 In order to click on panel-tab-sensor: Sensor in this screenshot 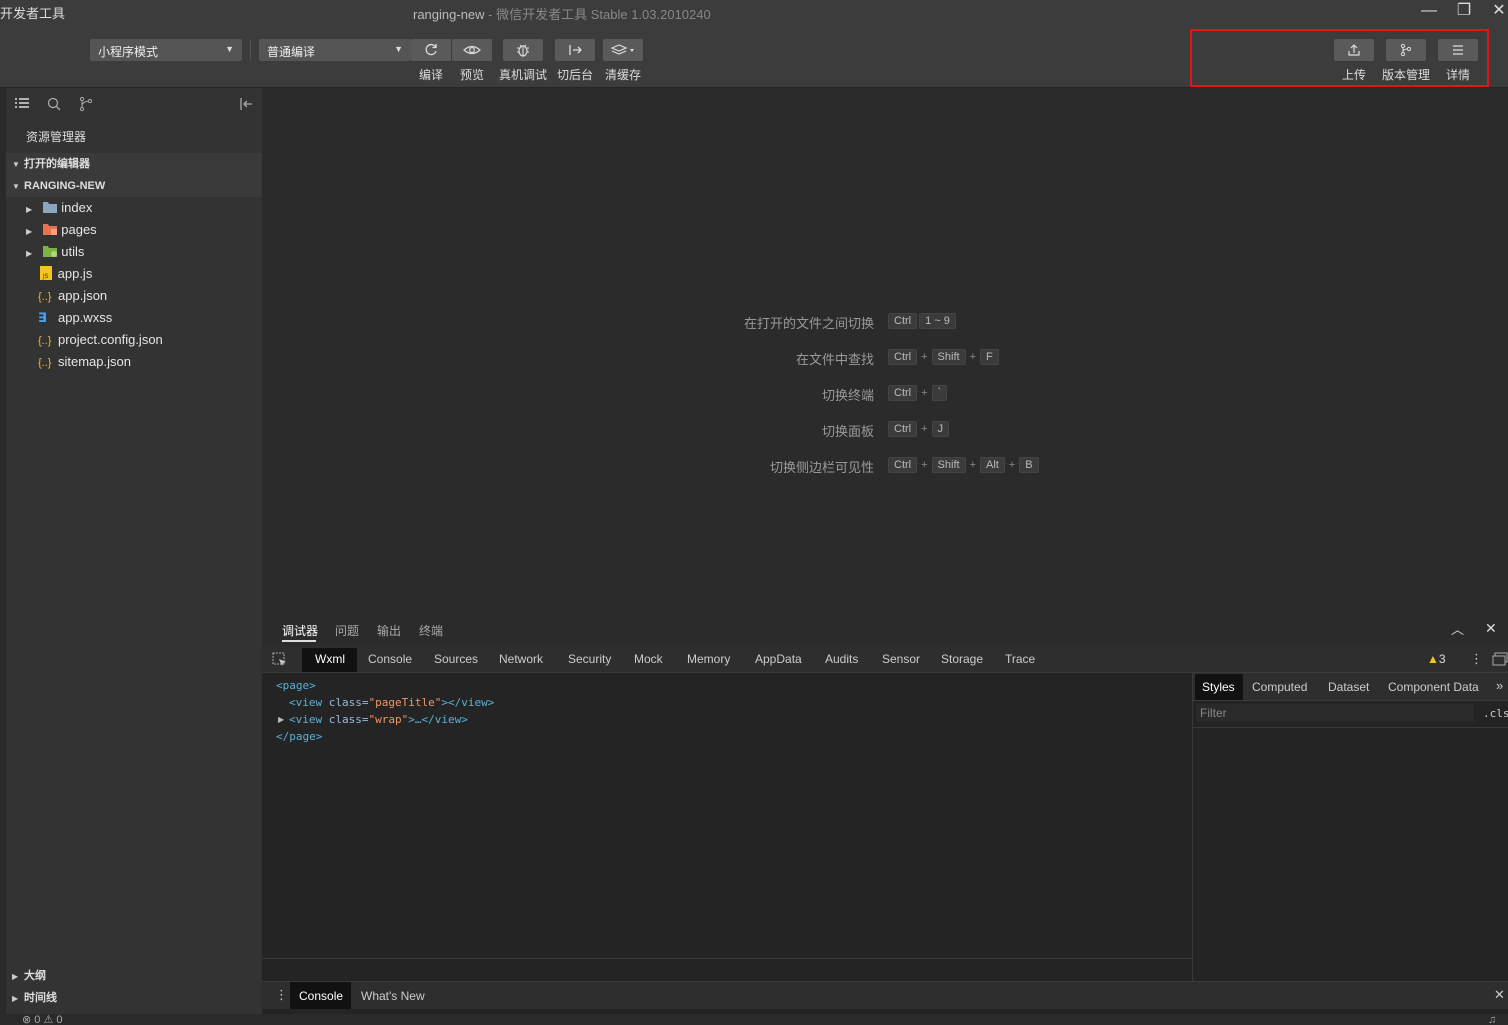, I will do `click(901, 659)`.